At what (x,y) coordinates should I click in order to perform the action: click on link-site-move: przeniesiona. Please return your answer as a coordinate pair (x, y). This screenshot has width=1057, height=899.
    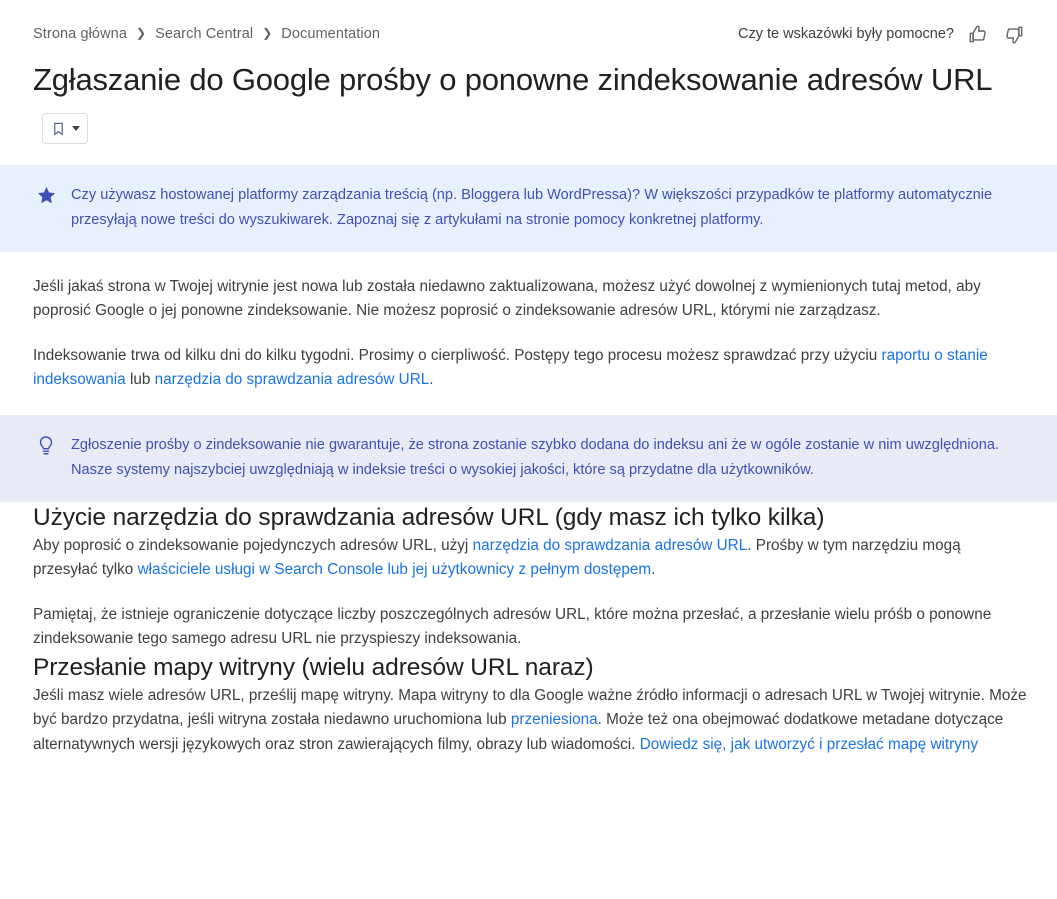
    Looking at the image, I should click on (554, 719).